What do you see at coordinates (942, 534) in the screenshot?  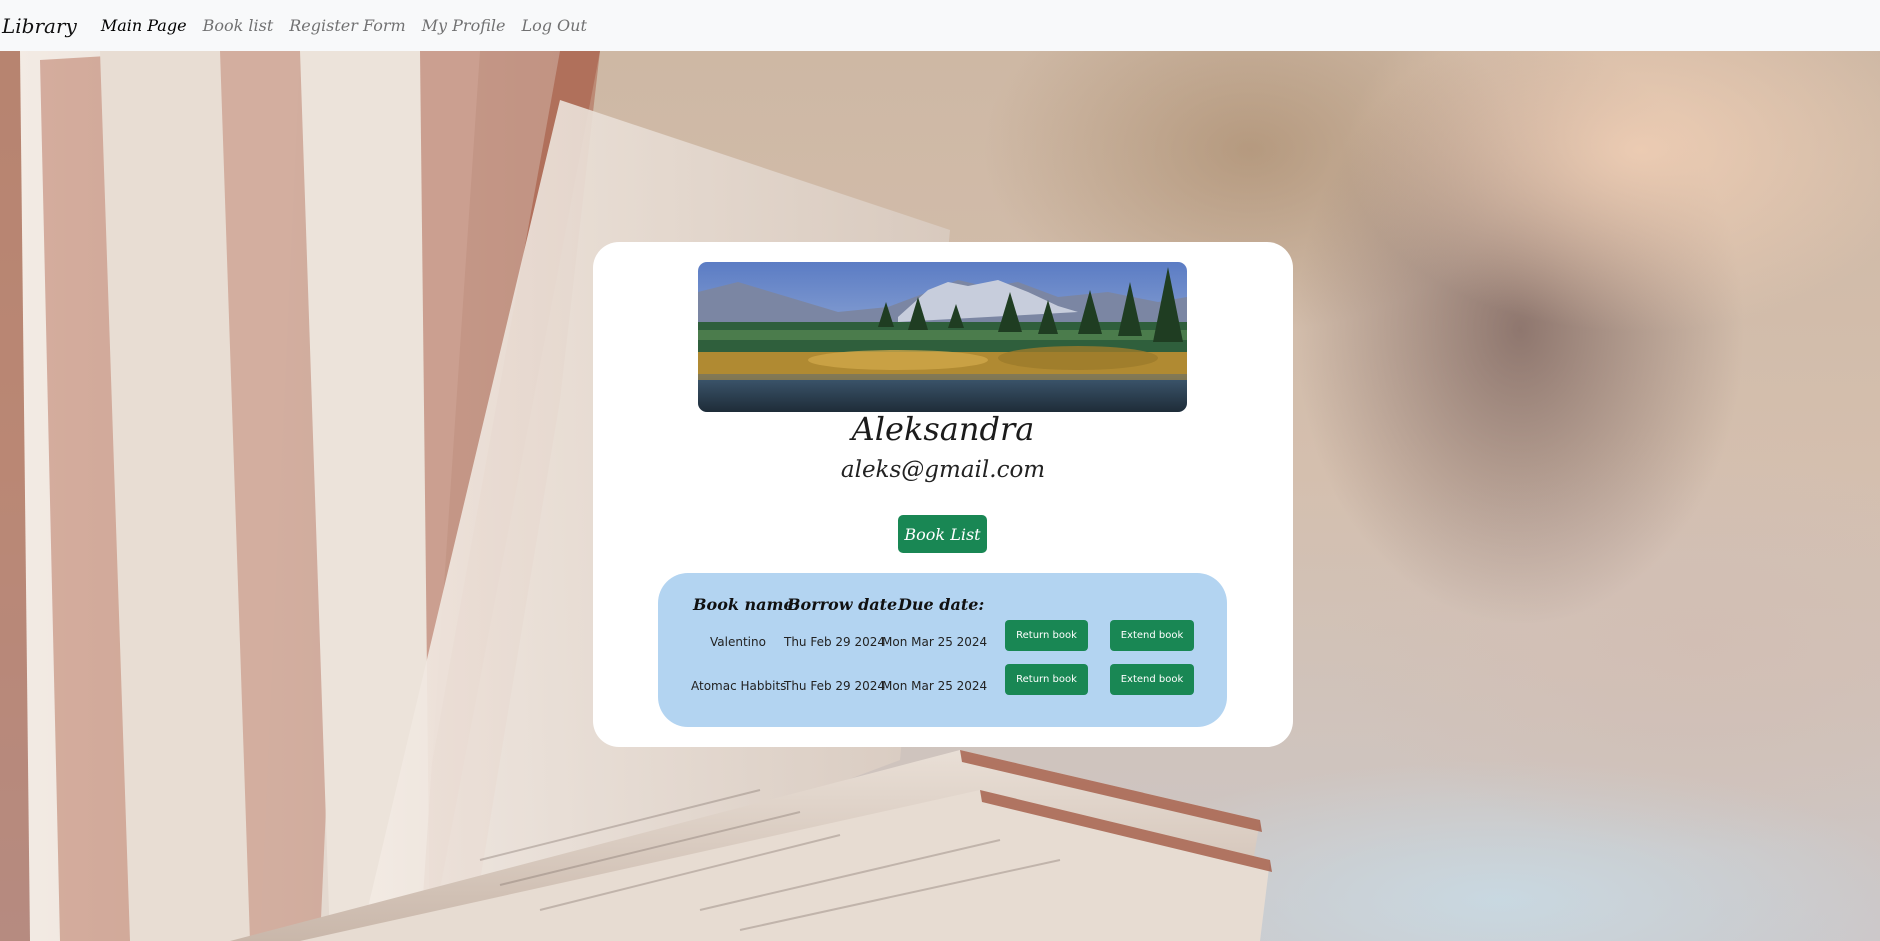 I see `book-list-button: Book List` at bounding box center [942, 534].